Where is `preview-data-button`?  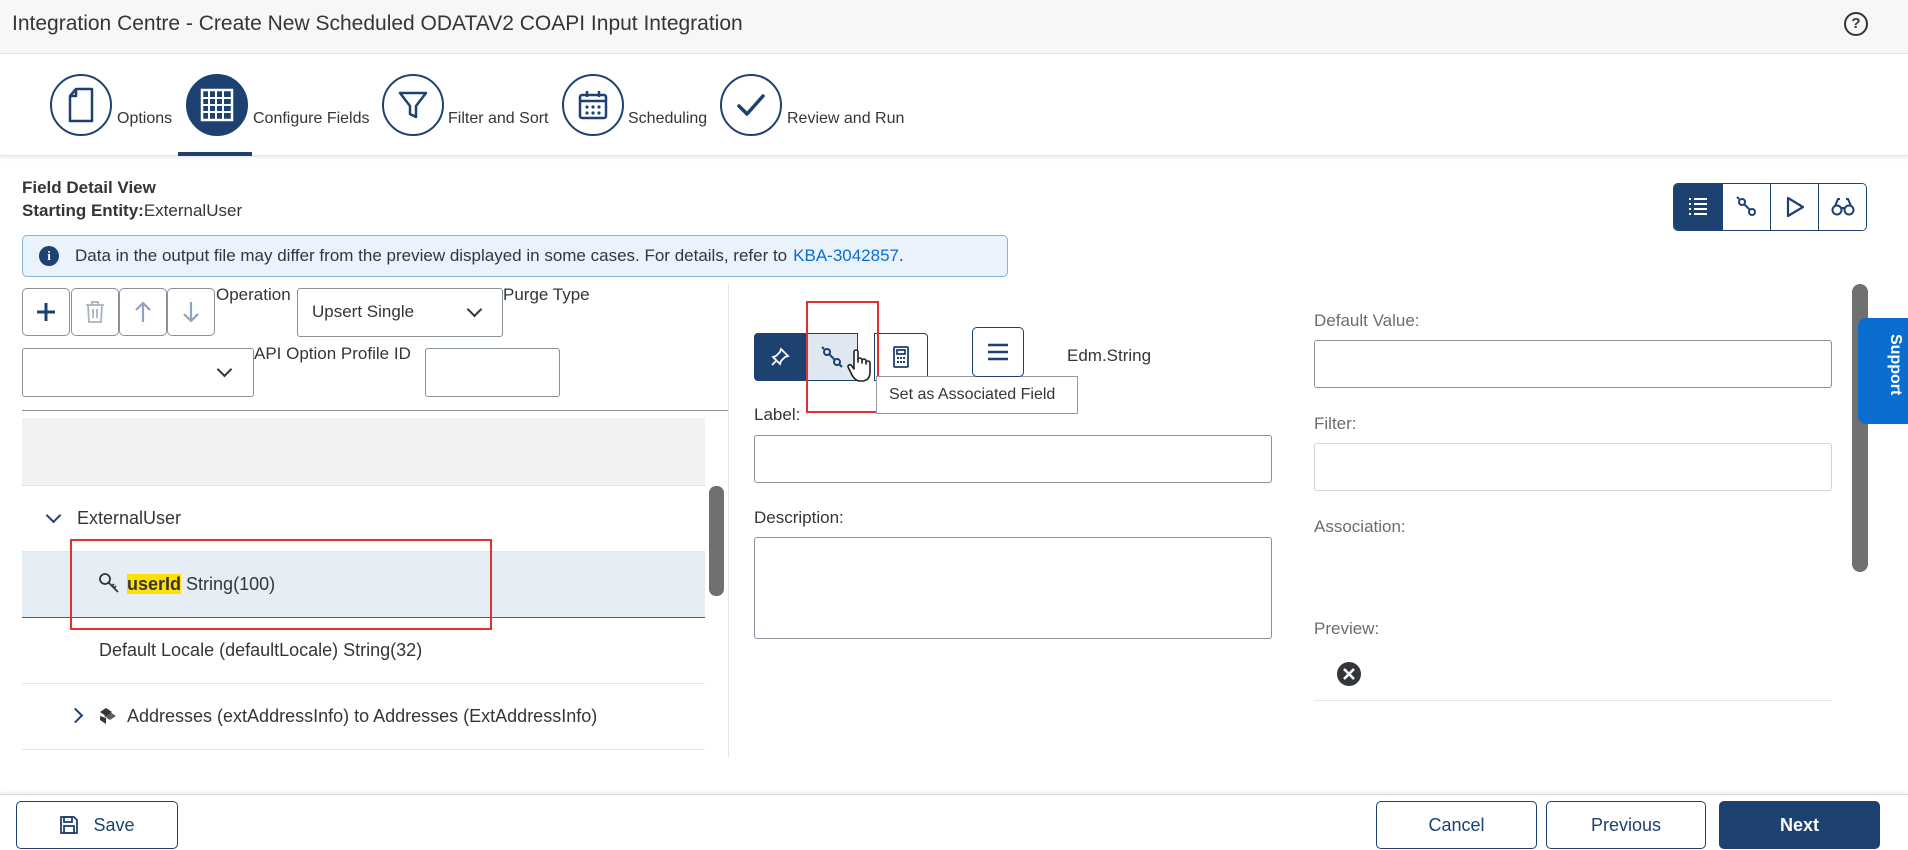 preview-data-button is located at coordinates (1842, 207).